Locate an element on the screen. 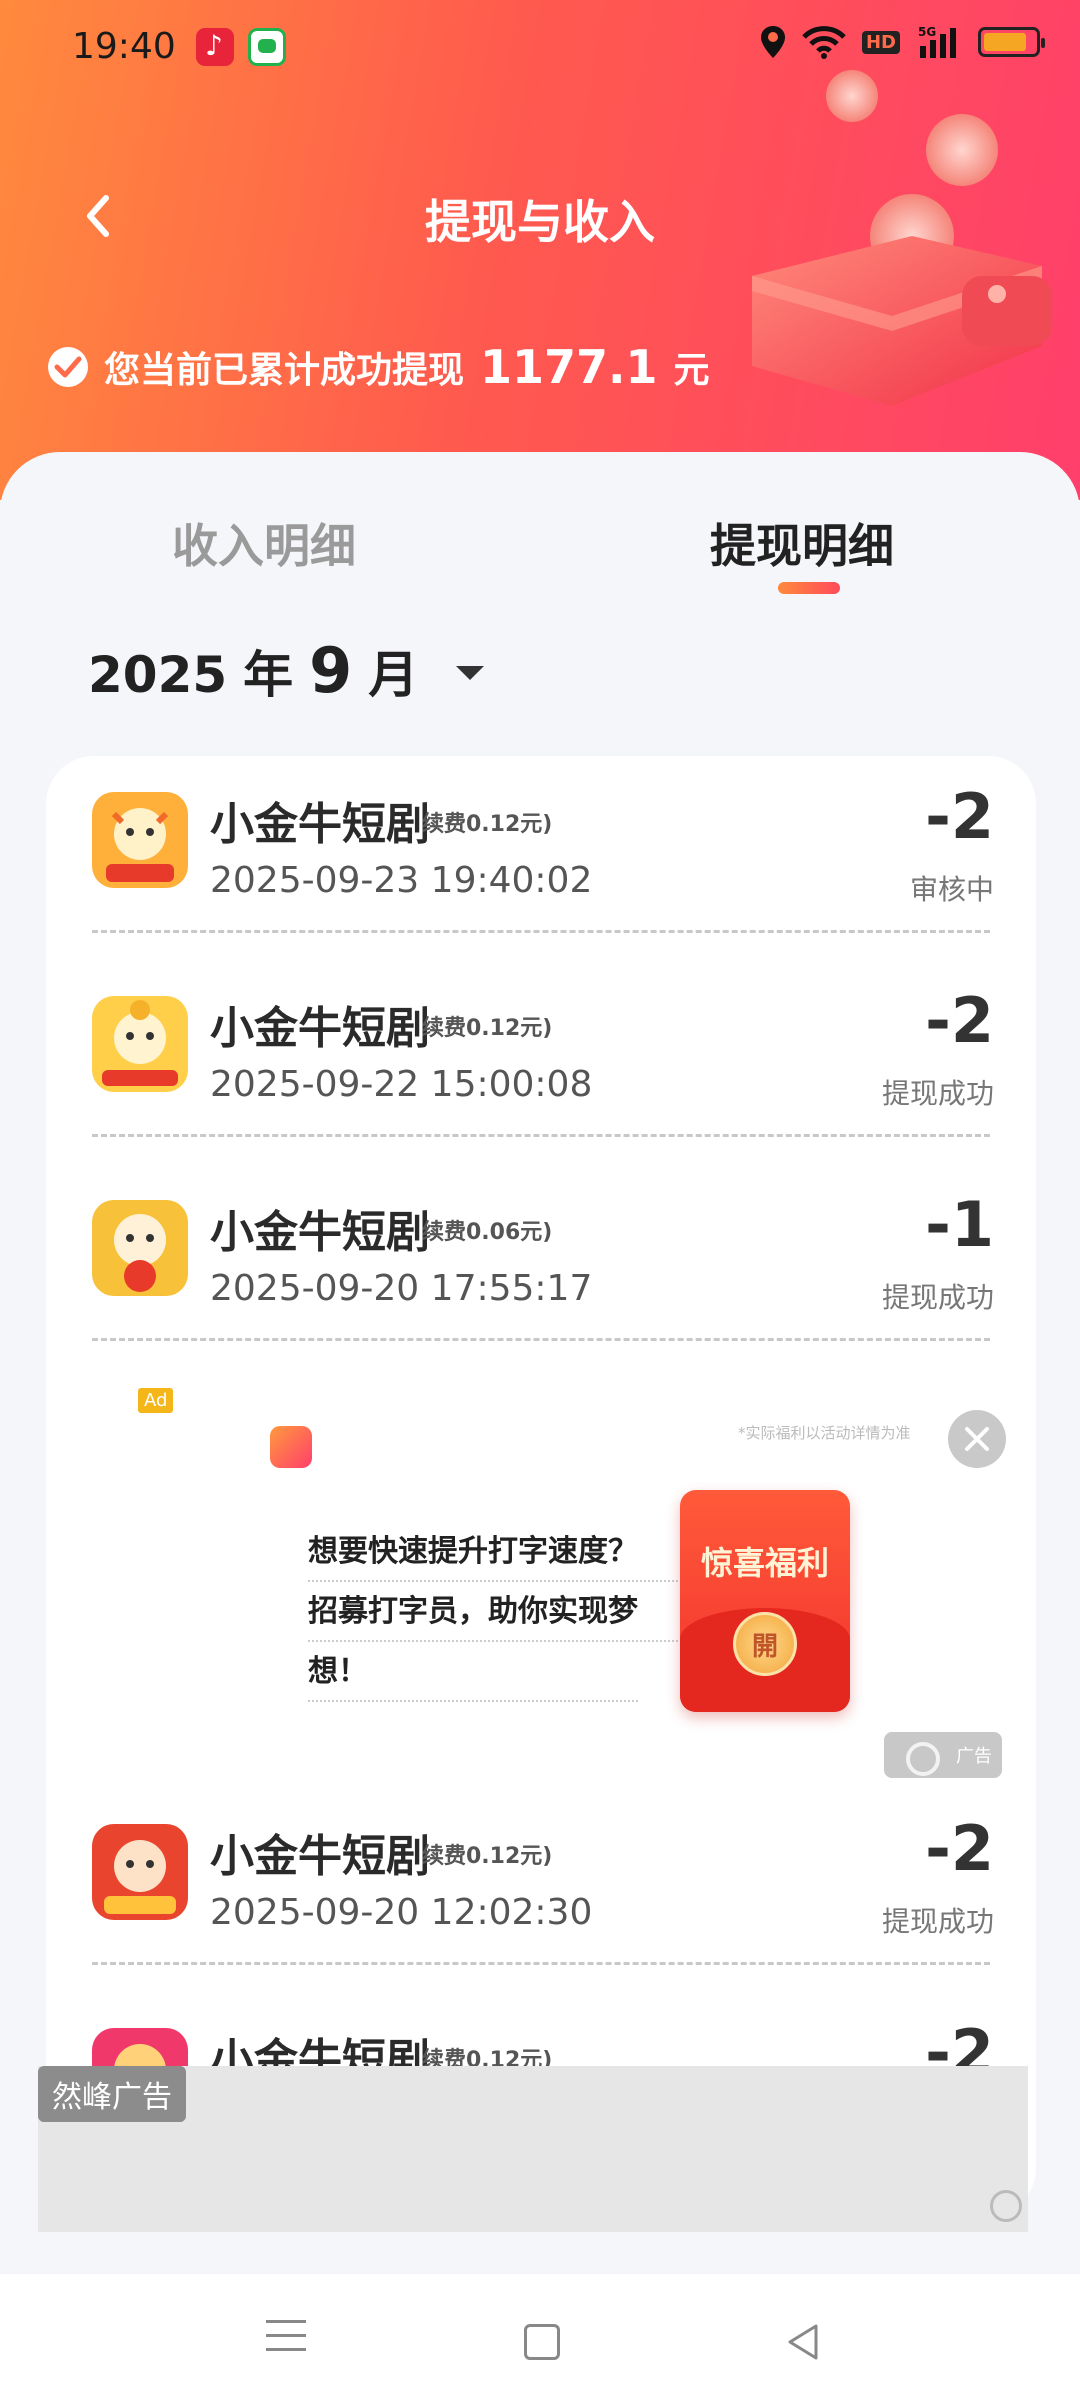  record-time: 2025-09-20 17:55:17 is located at coordinates (401, 1288).